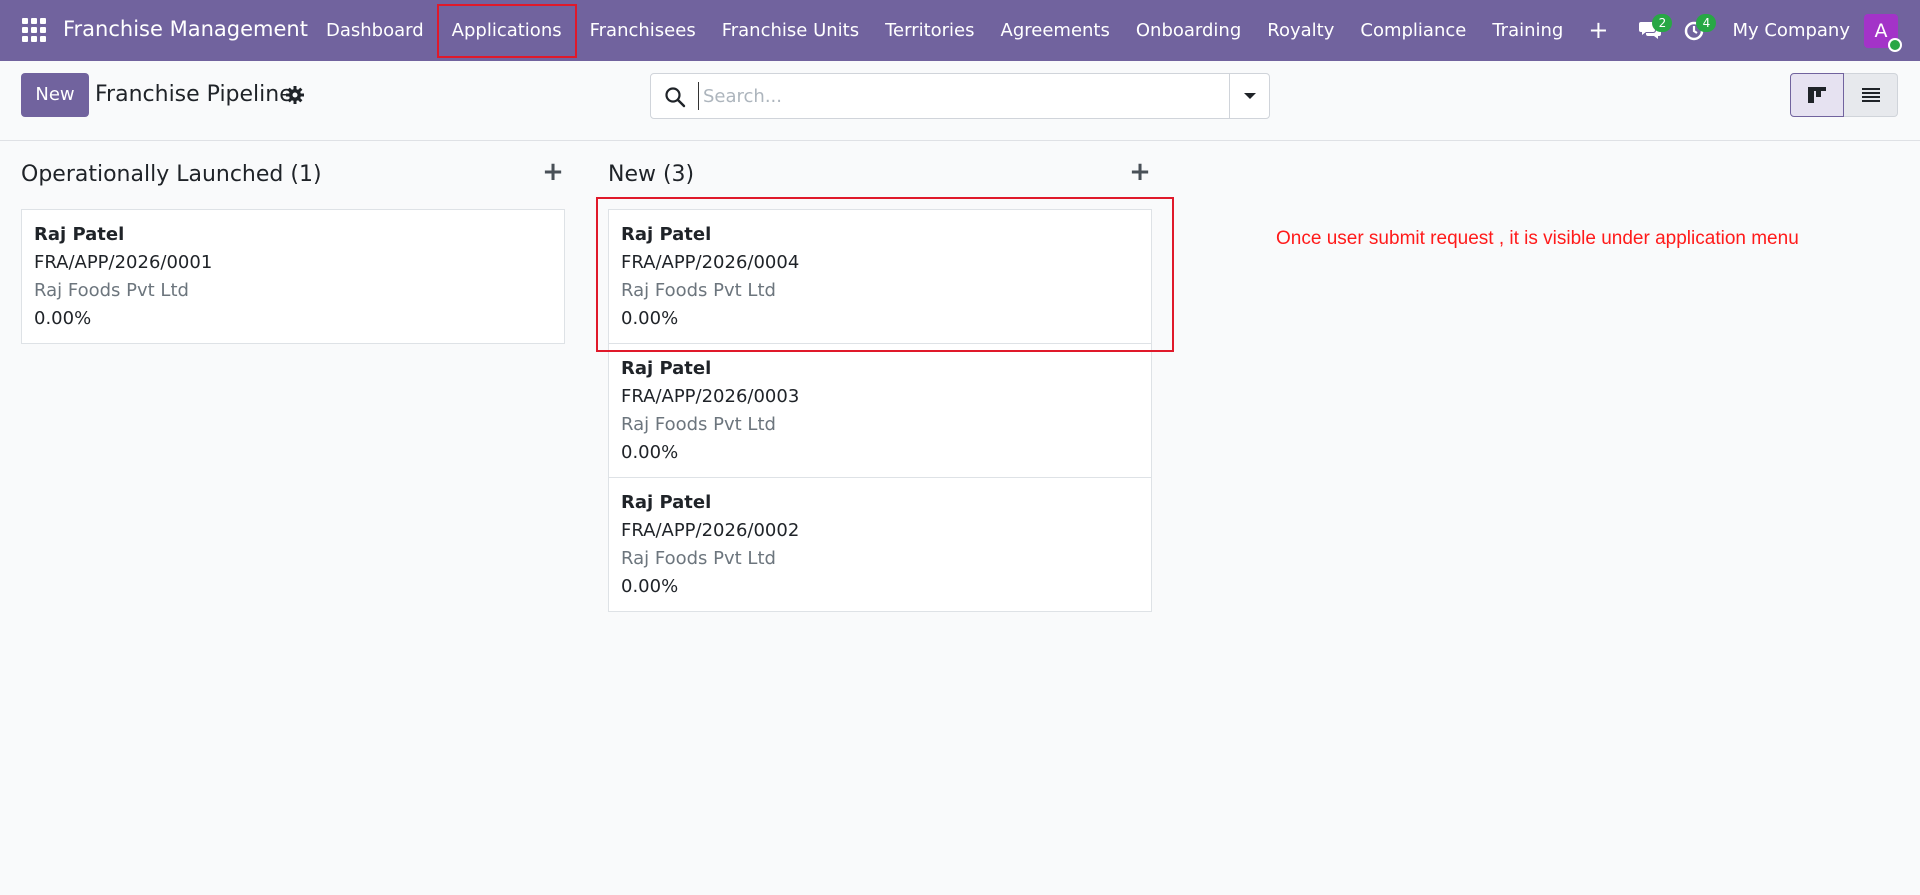 This screenshot has width=1920, height=895. Describe the element at coordinates (643, 30) in the screenshot. I see `menu-item-franchisees: Franchisees` at that location.